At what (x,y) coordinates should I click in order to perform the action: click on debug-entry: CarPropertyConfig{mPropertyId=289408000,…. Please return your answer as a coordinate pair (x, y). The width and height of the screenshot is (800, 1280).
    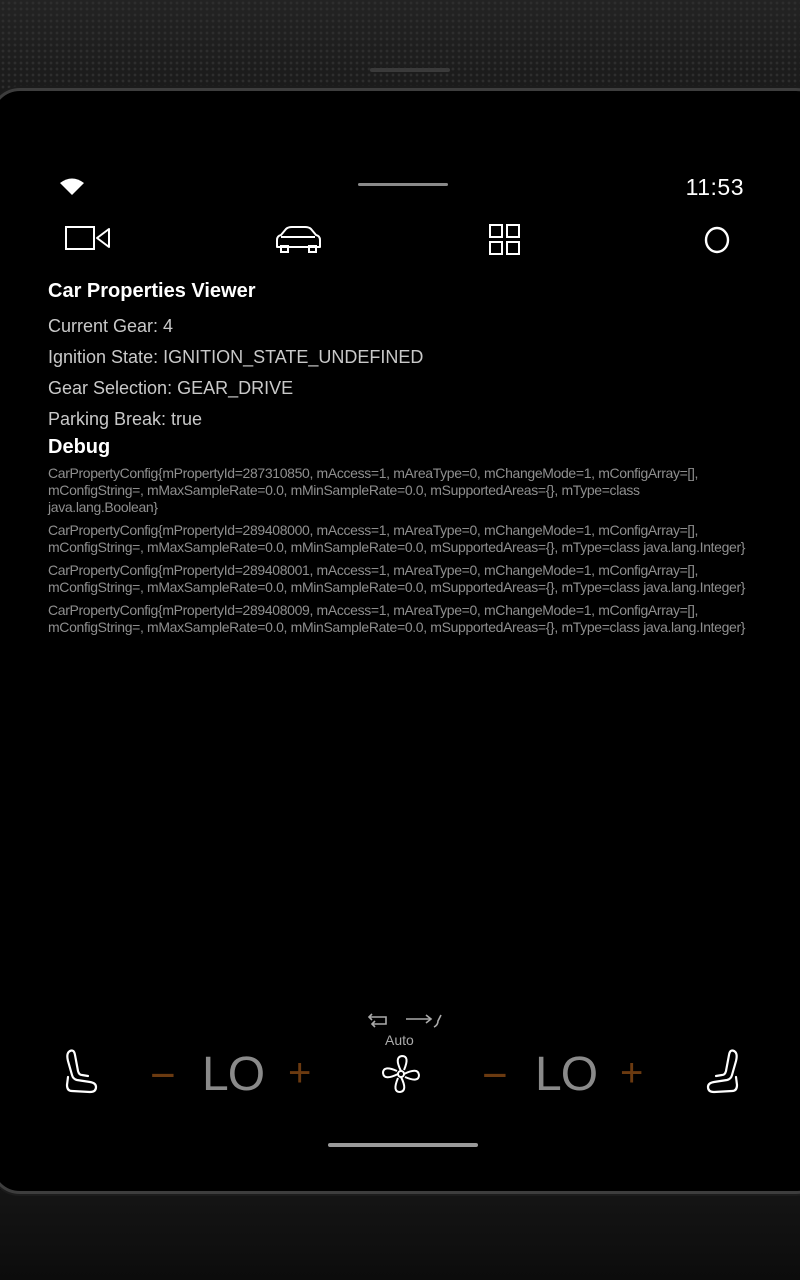
    Looking at the image, I should click on (397, 538).